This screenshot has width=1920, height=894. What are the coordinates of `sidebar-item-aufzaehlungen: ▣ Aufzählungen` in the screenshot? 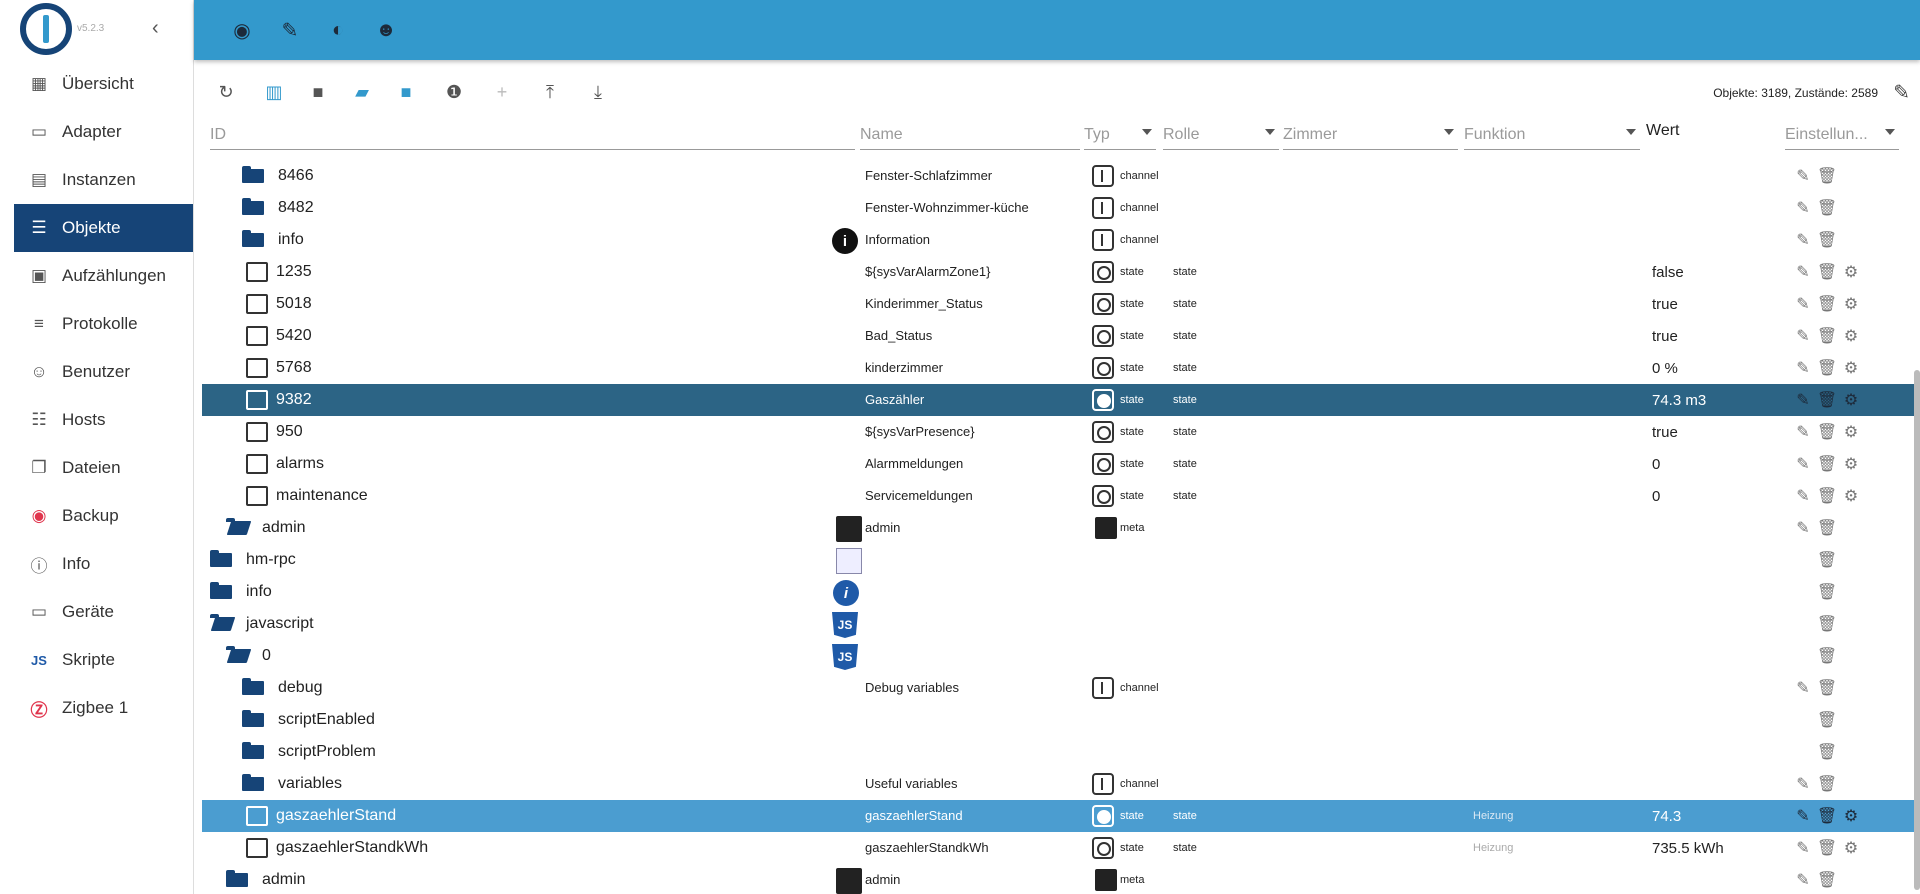 It's located at (103, 276).